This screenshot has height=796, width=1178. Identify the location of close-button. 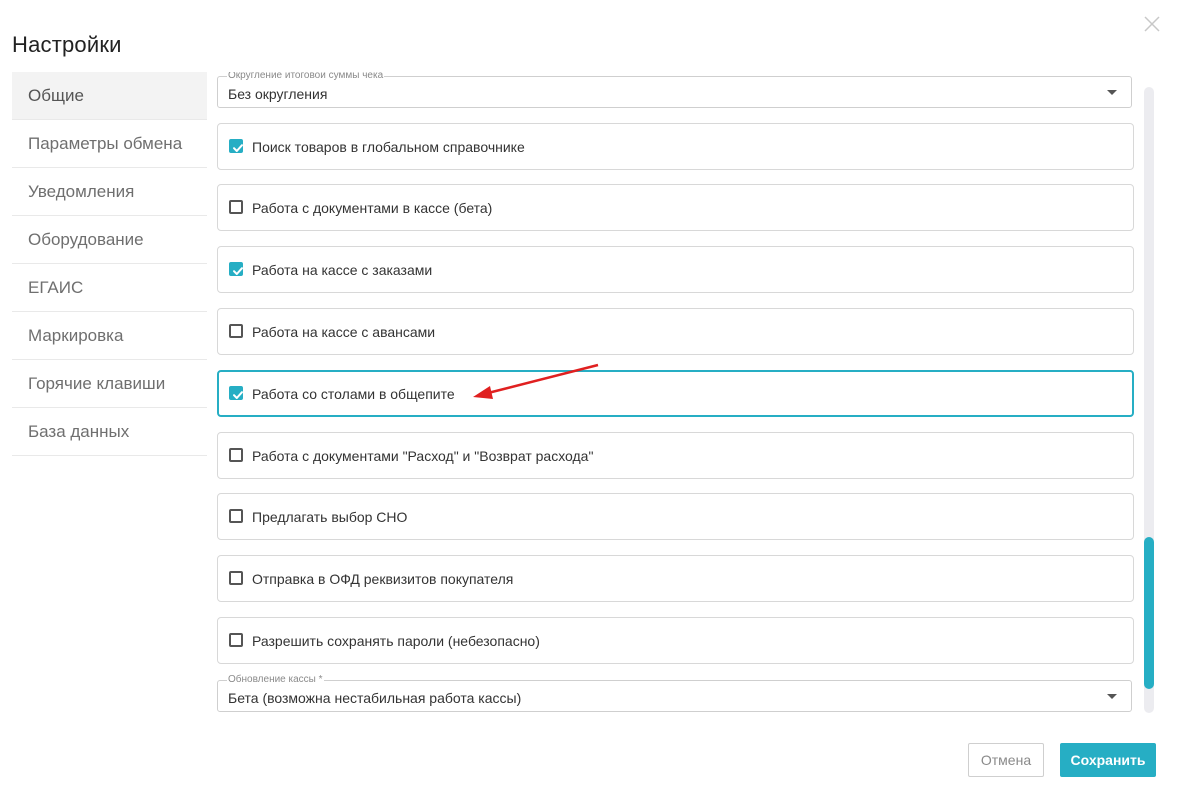
(1152, 24).